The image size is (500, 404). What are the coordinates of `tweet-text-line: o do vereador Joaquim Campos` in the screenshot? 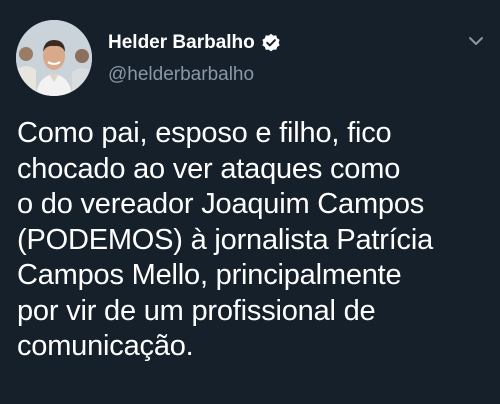 It's located at (221, 204).